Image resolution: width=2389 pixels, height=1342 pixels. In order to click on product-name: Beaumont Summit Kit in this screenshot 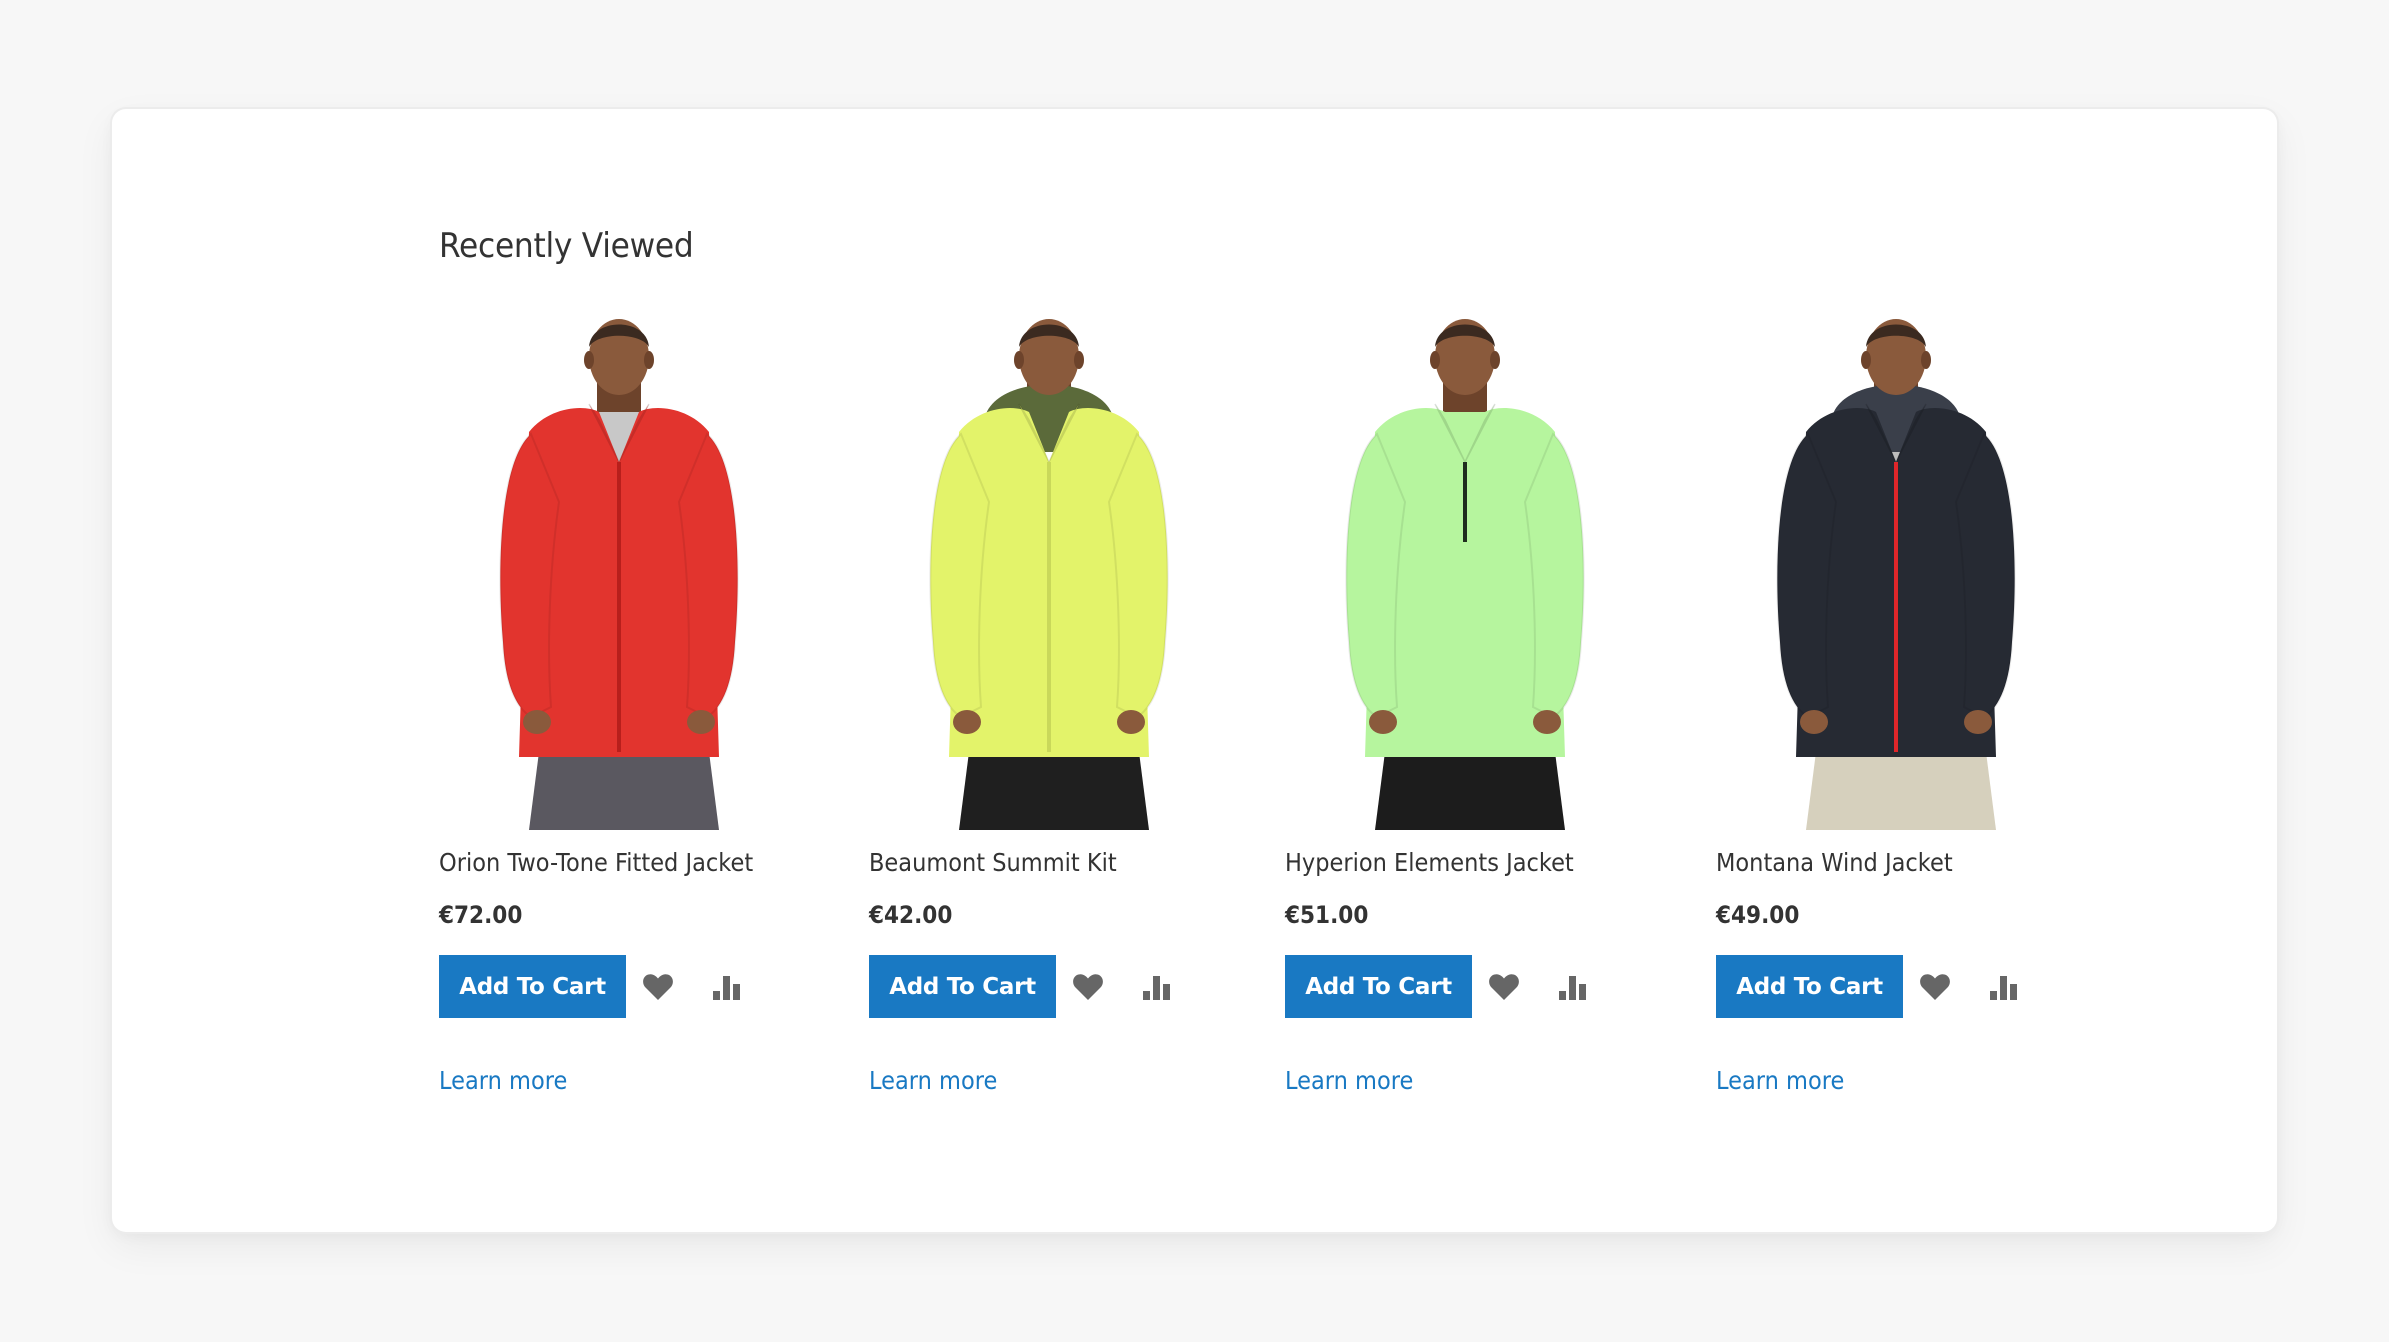, I will do `click(993, 862)`.